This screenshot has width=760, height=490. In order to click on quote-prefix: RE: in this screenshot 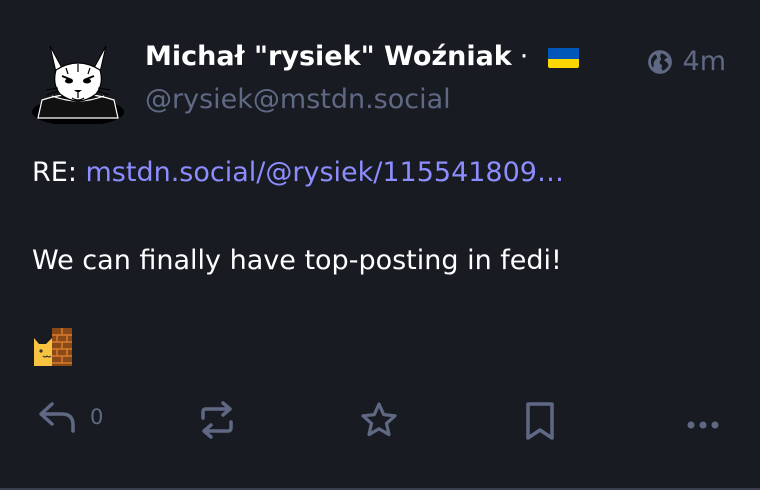, I will do `click(59, 172)`.